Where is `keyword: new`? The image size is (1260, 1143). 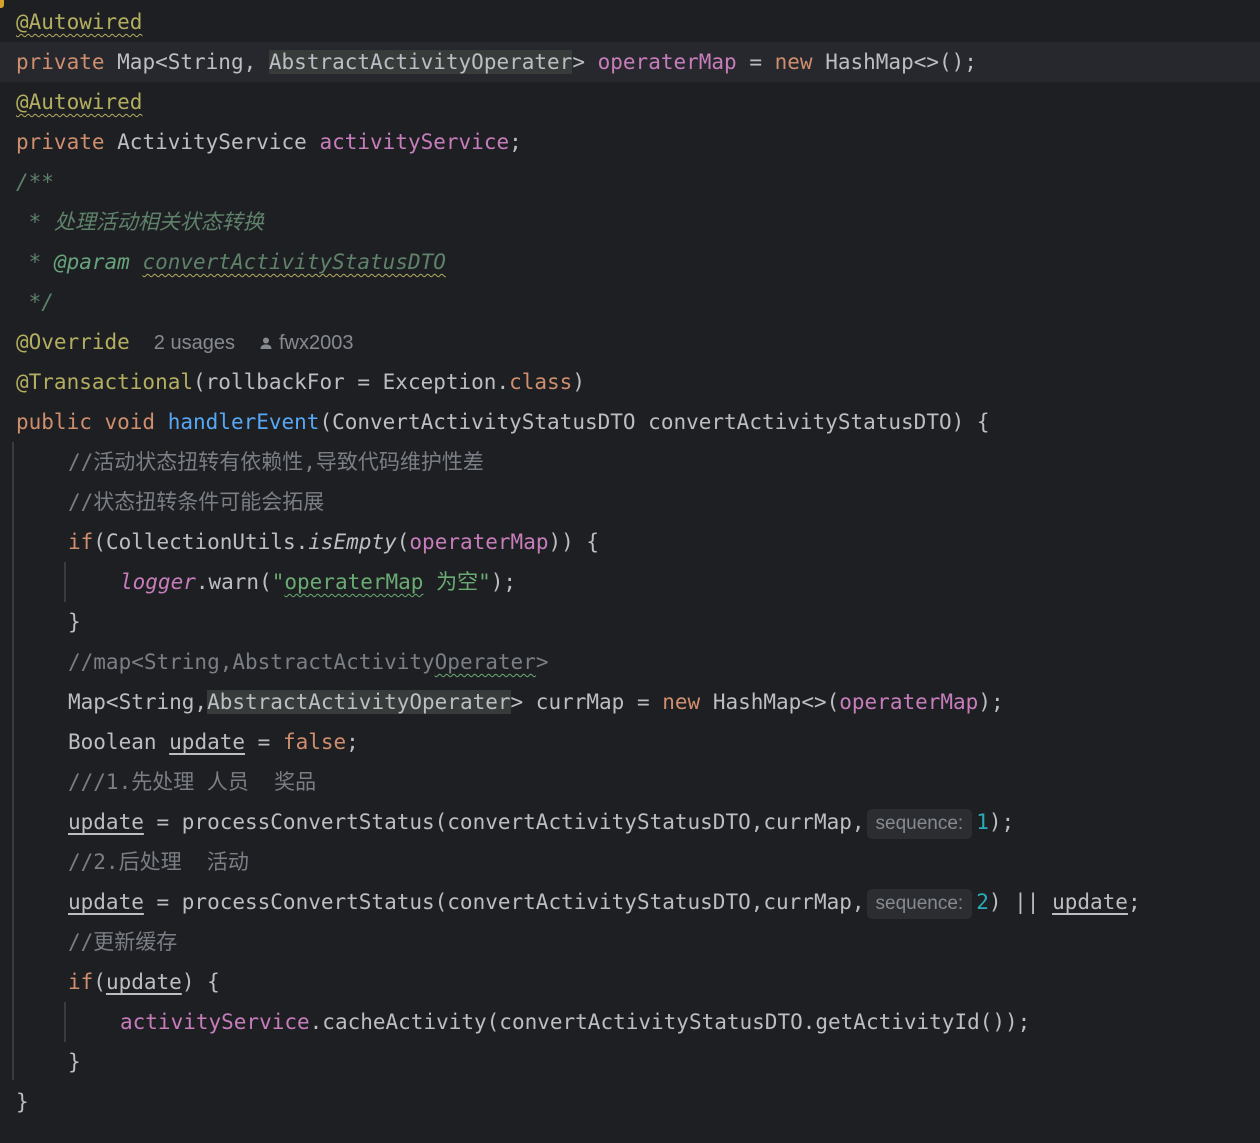
keyword: new is located at coordinates (793, 62).